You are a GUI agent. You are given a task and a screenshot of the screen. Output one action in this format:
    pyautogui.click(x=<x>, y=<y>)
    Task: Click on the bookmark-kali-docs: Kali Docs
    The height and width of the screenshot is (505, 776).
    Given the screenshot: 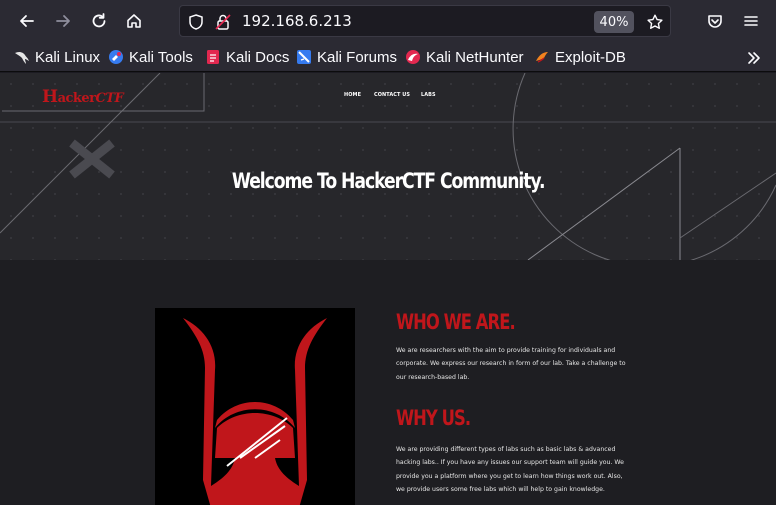 What is the action you would take?
    pyautogui.click(x=247, y=57)
    